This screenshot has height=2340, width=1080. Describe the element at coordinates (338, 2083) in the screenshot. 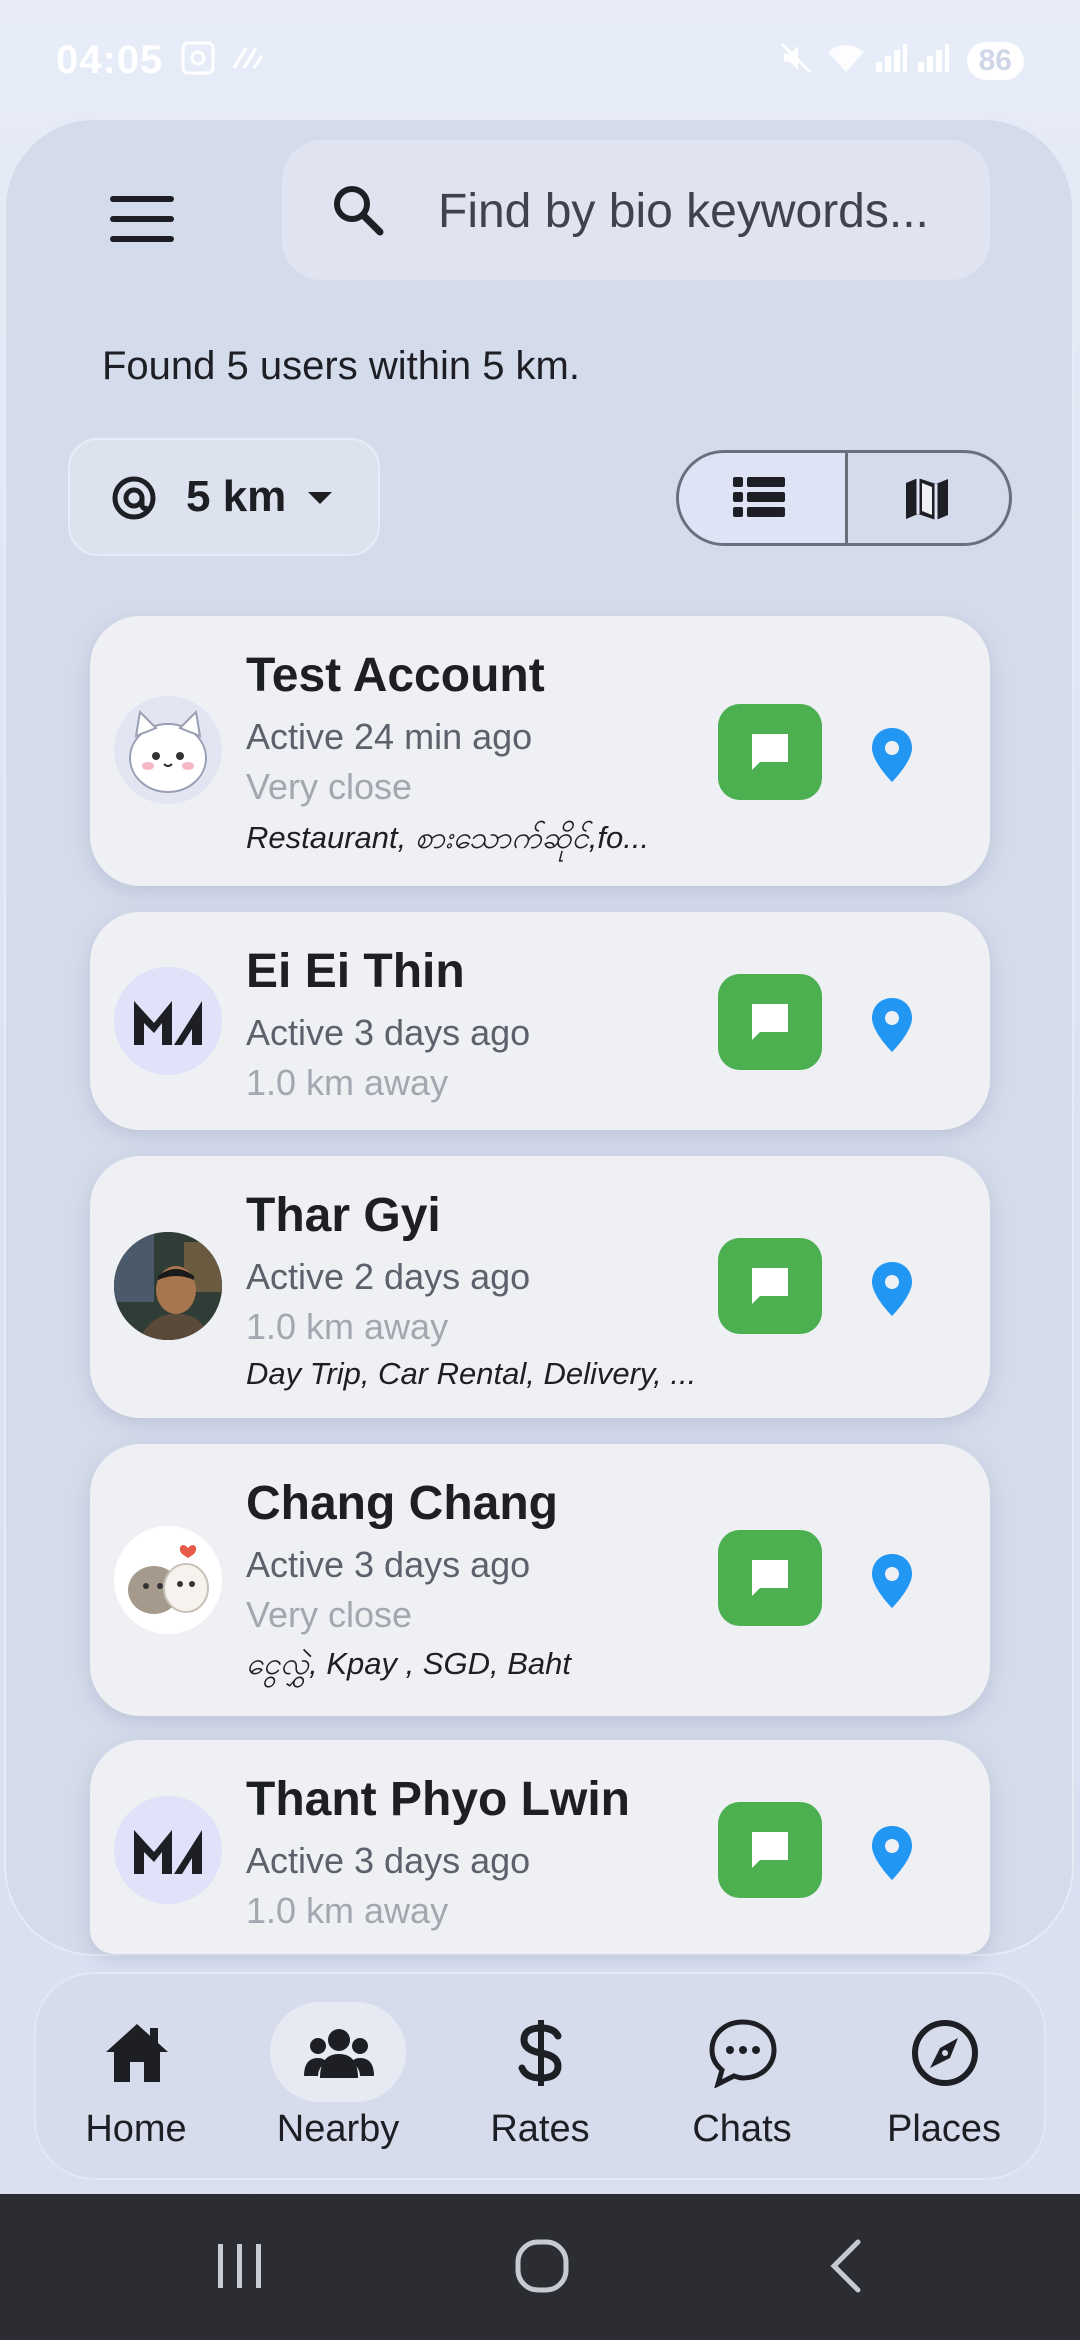

I see `nav-nearby: Nearby` at that location.